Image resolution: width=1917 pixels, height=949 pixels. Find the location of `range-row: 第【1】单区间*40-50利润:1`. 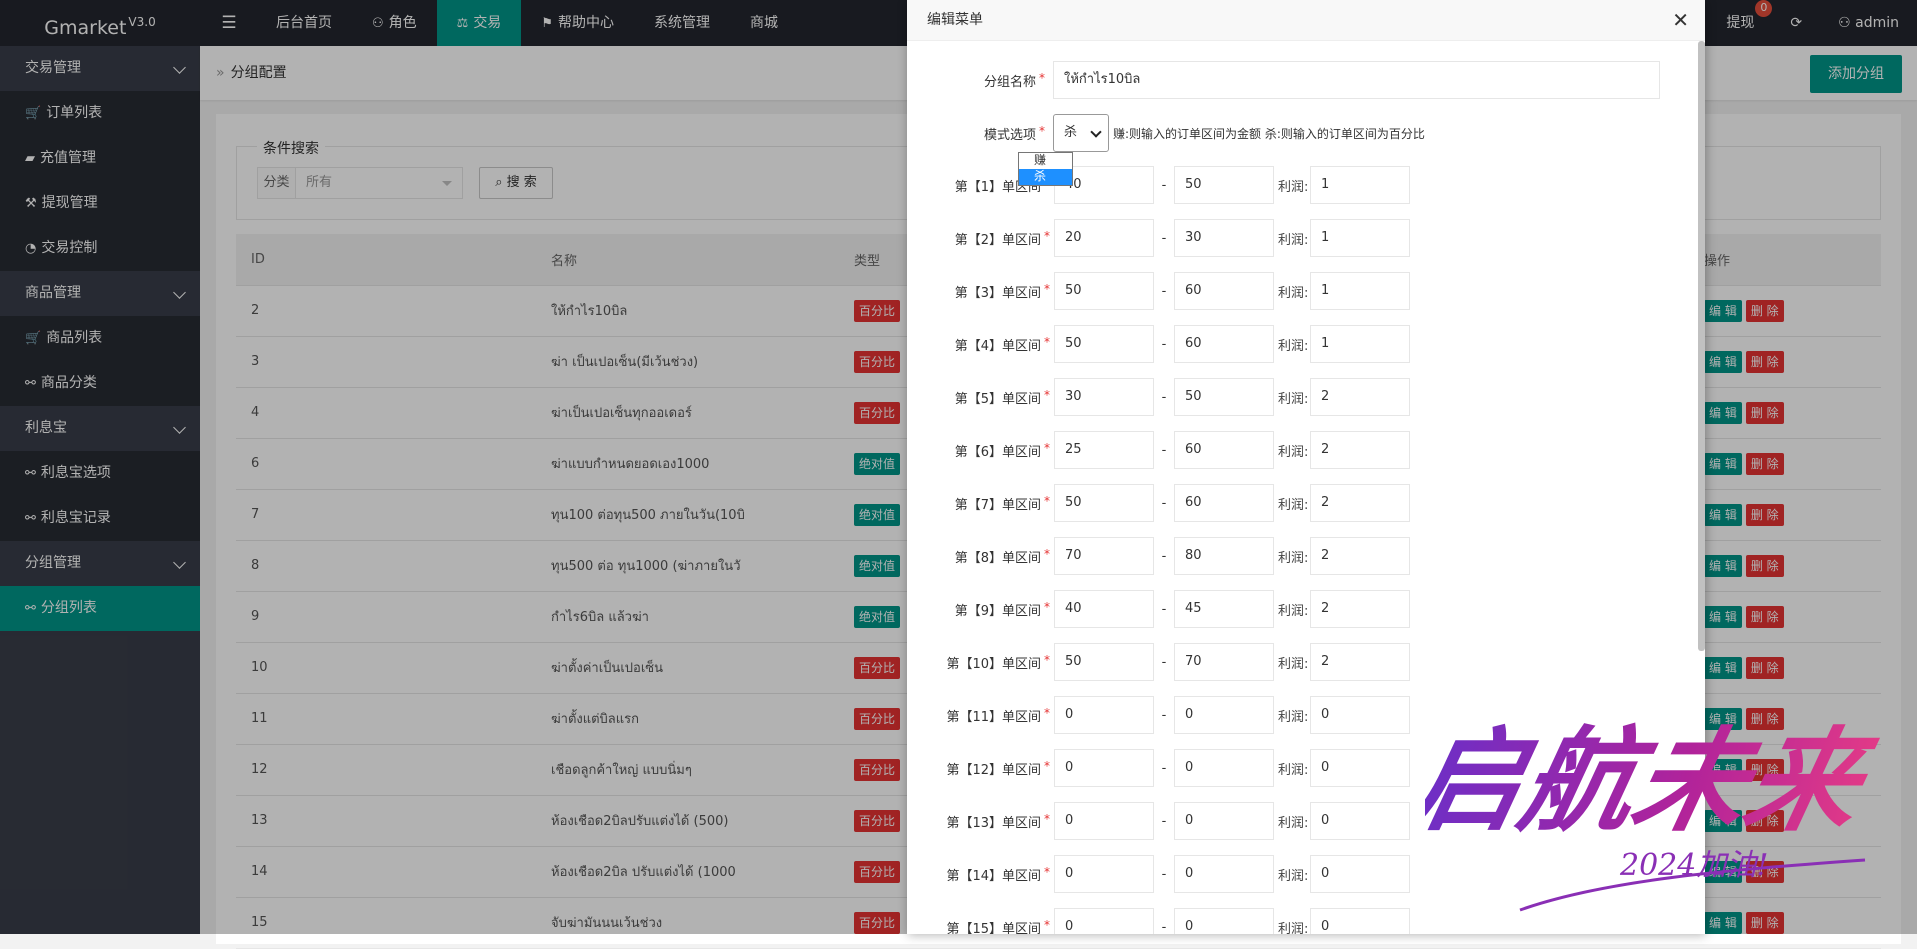

range-row: 第【1】单区间*40-50利润:1 is located at coordinates (1158, 185).